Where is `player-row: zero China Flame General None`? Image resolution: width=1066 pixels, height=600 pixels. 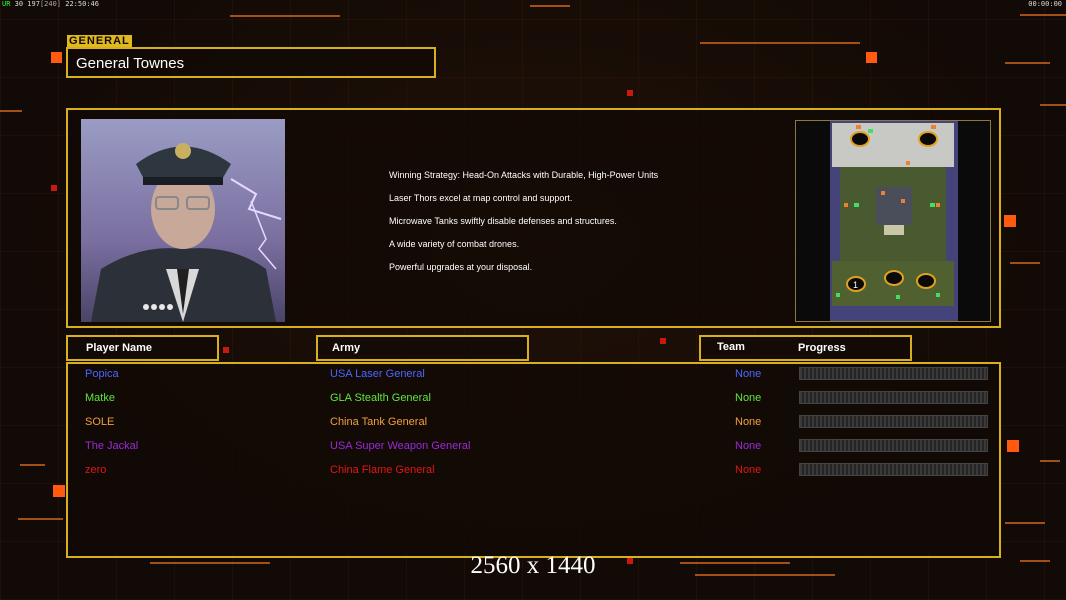 player-row: zero China Flame General None is located at coordinates (533, 472).